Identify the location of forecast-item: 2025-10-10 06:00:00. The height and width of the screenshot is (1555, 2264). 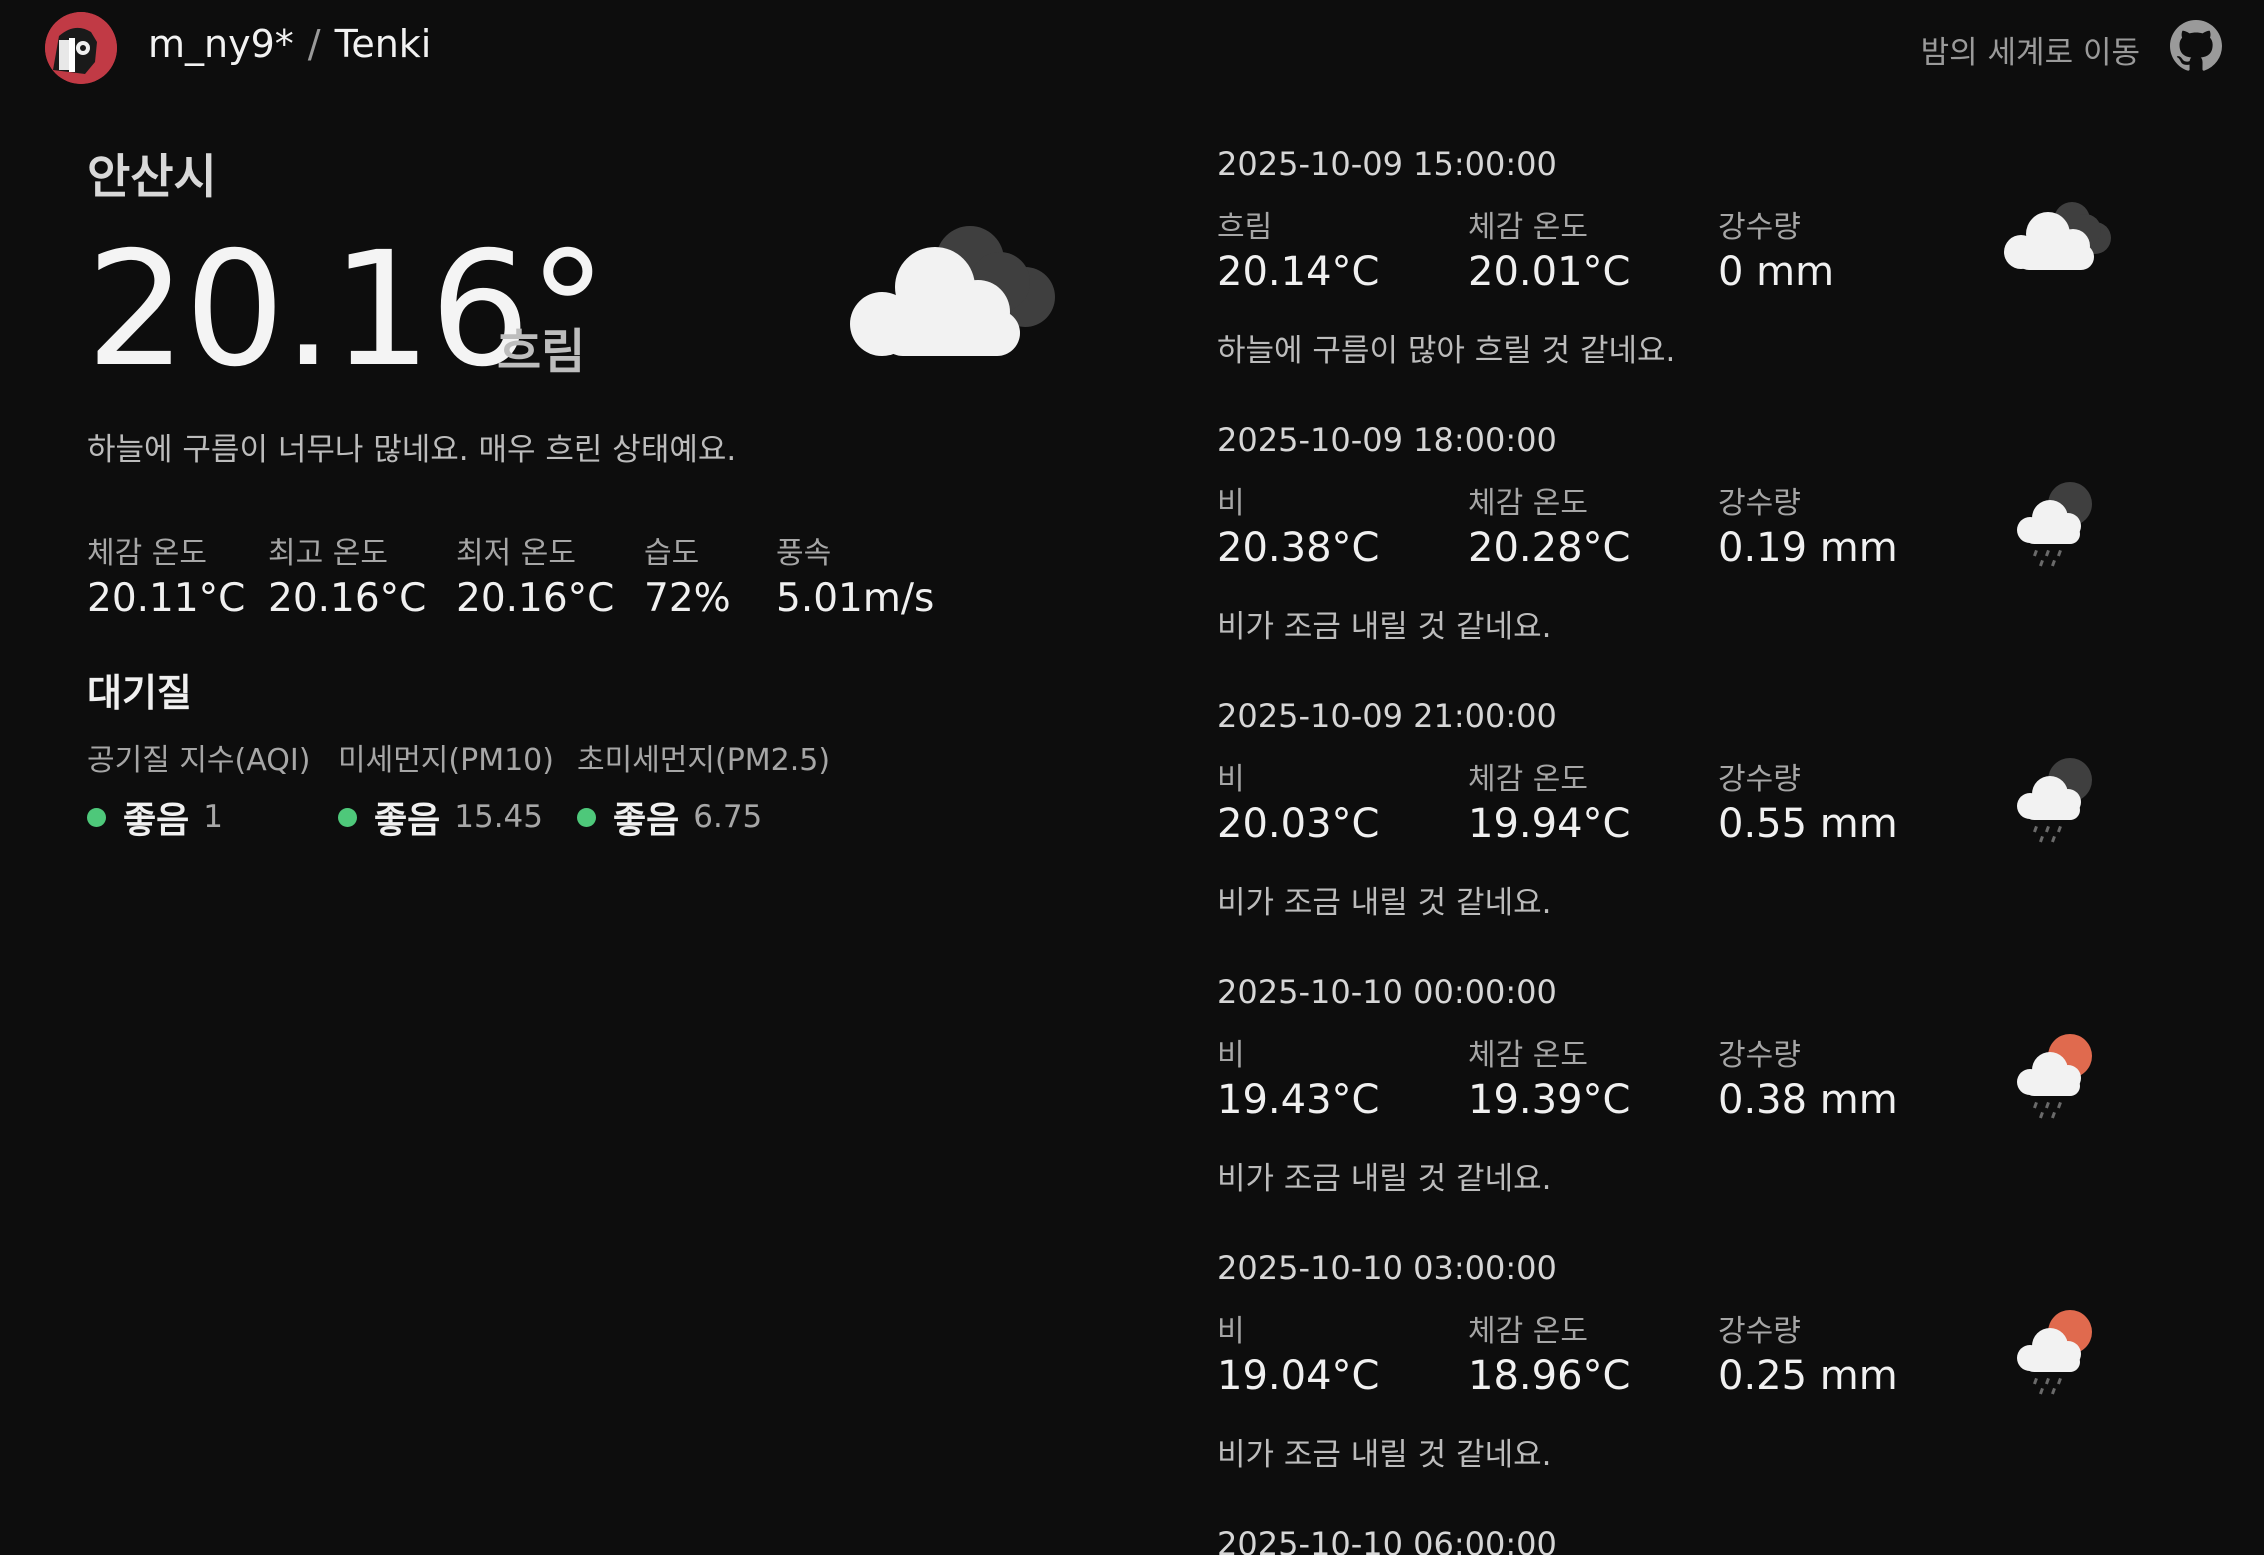
(1697, 1540).